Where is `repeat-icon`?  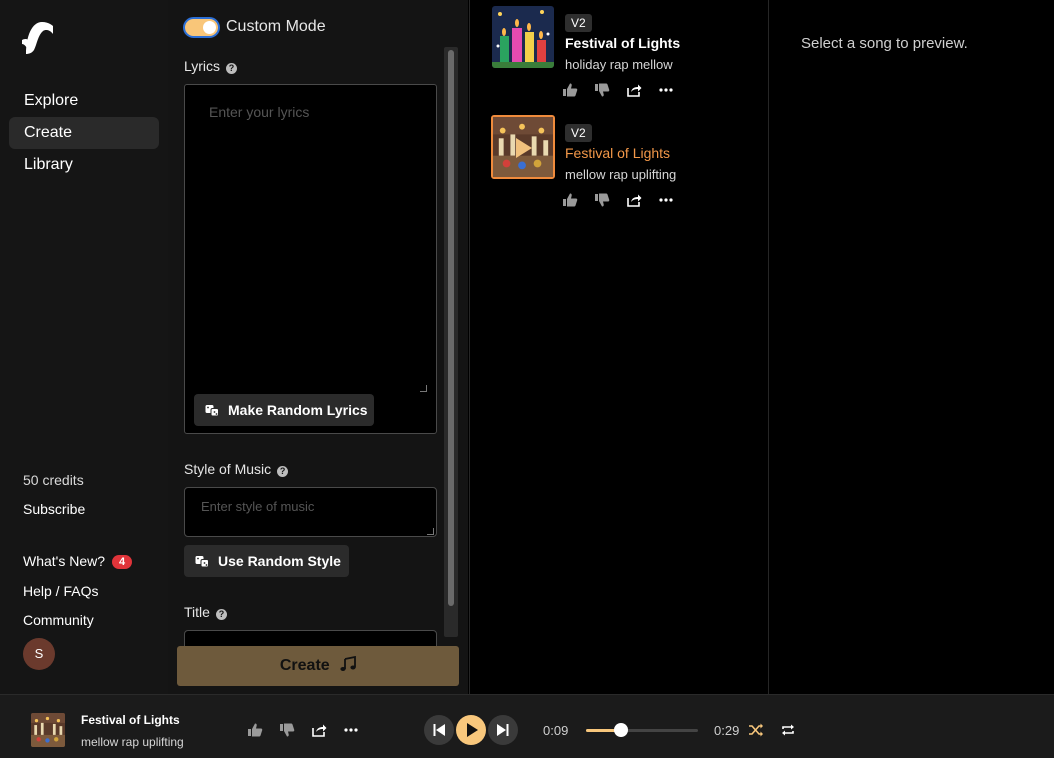 repeat-icon is located at coordinates (788, 730).